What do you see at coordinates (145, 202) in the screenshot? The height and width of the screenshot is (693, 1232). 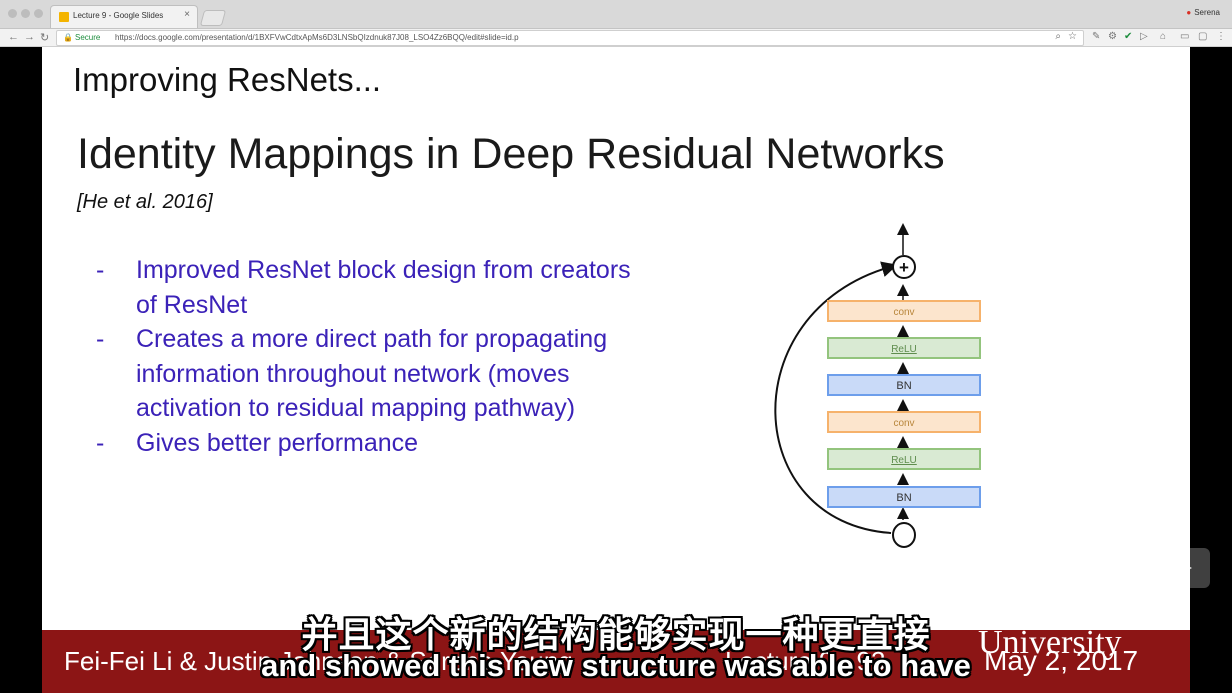 I see `citation: [He et al. 2016]` at bounding box center [145, 202].